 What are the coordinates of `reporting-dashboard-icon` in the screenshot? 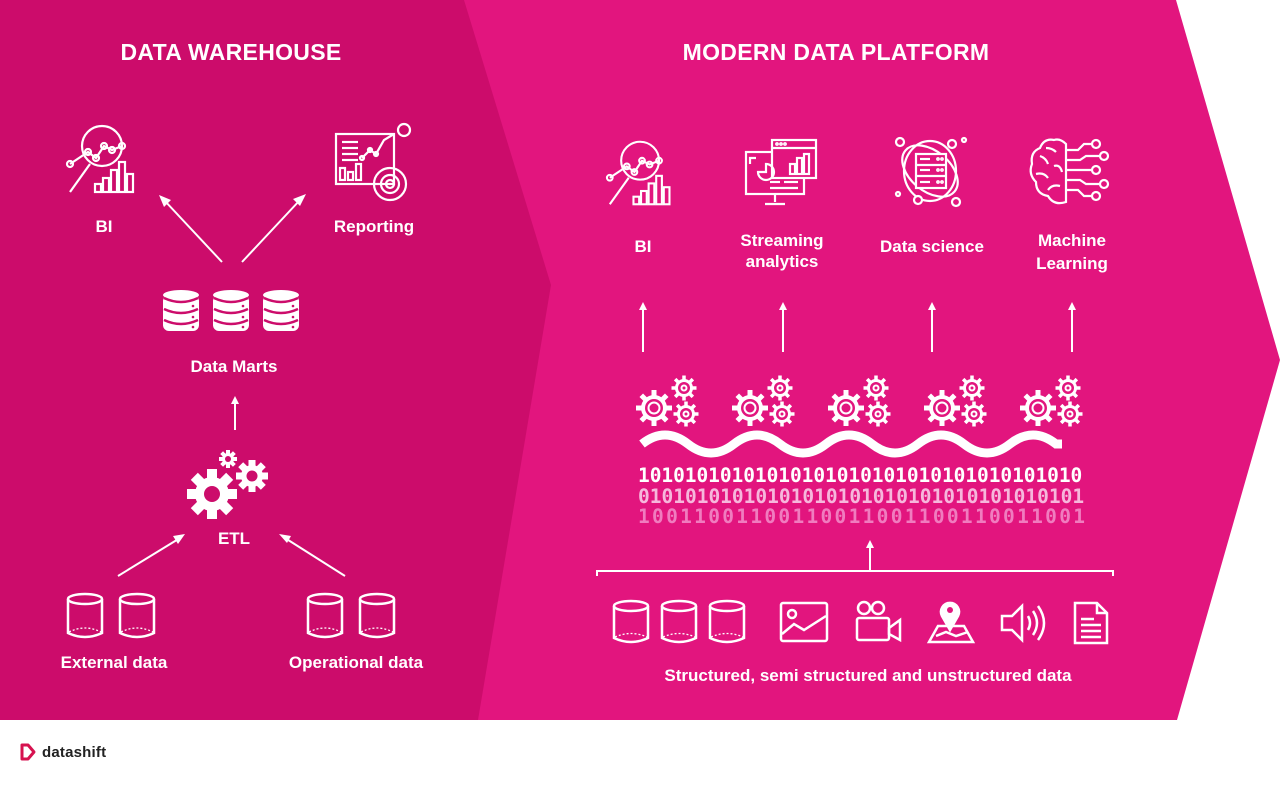 It's located at (374, 163).